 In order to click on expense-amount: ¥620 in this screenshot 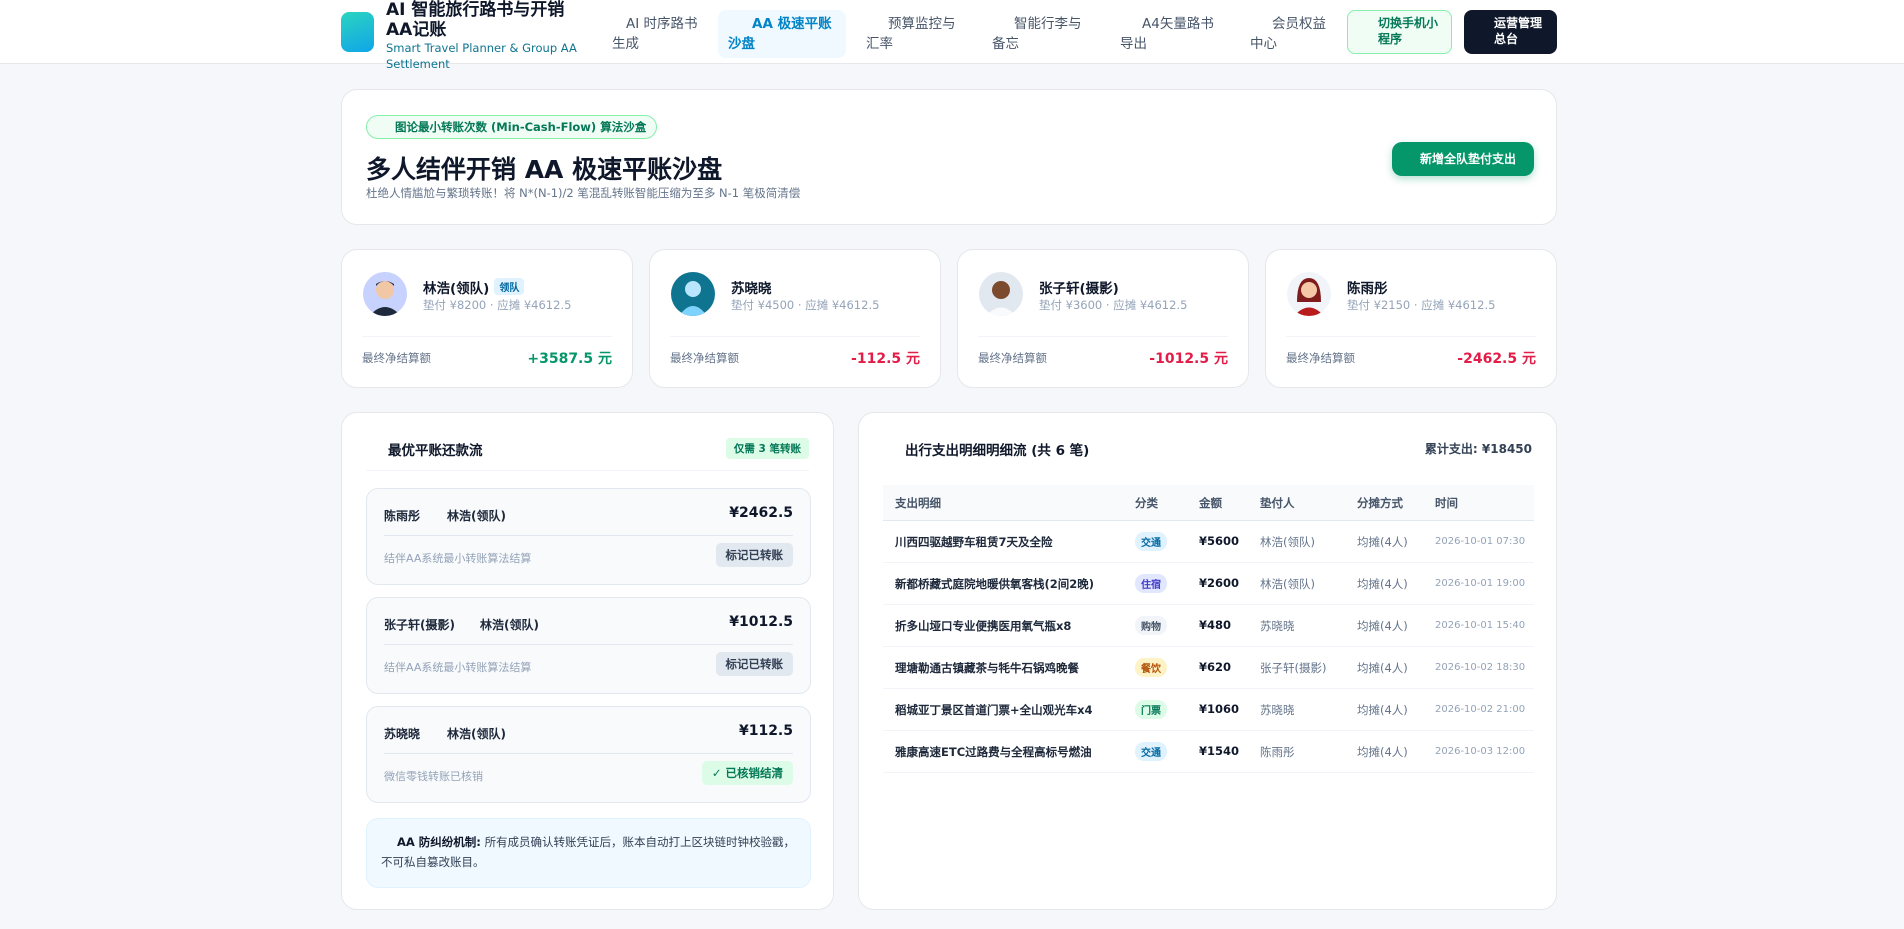, I will do `click(1215, 667)`.